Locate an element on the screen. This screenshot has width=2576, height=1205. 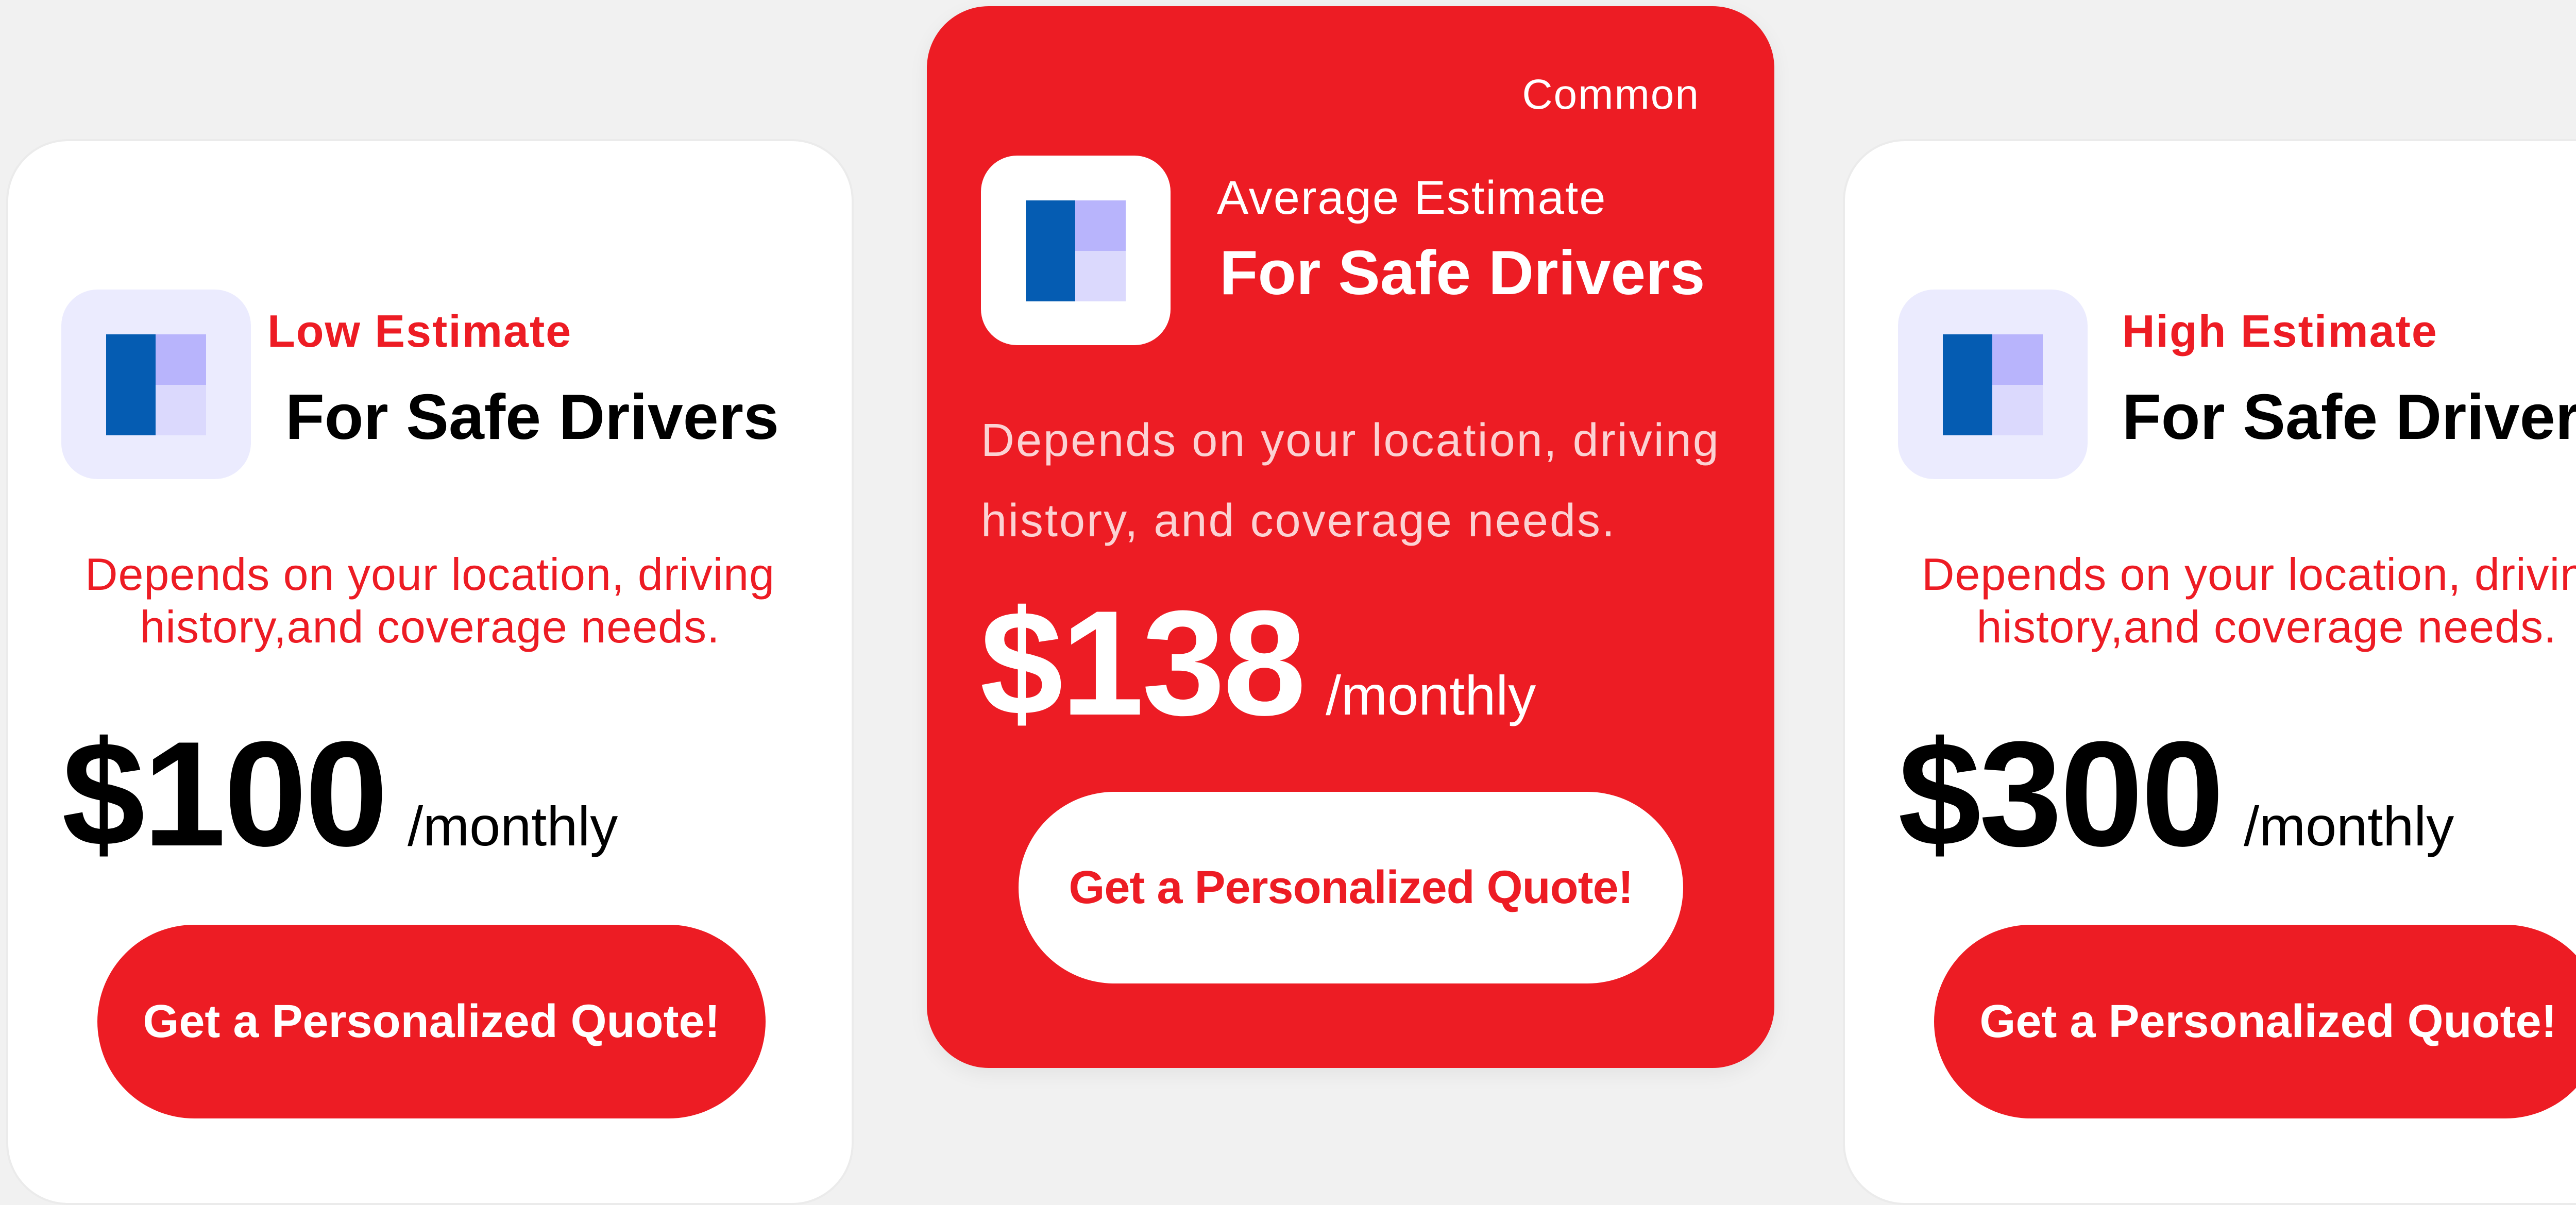
price-row: $100 /monthly is located at coordinates (340, 794).